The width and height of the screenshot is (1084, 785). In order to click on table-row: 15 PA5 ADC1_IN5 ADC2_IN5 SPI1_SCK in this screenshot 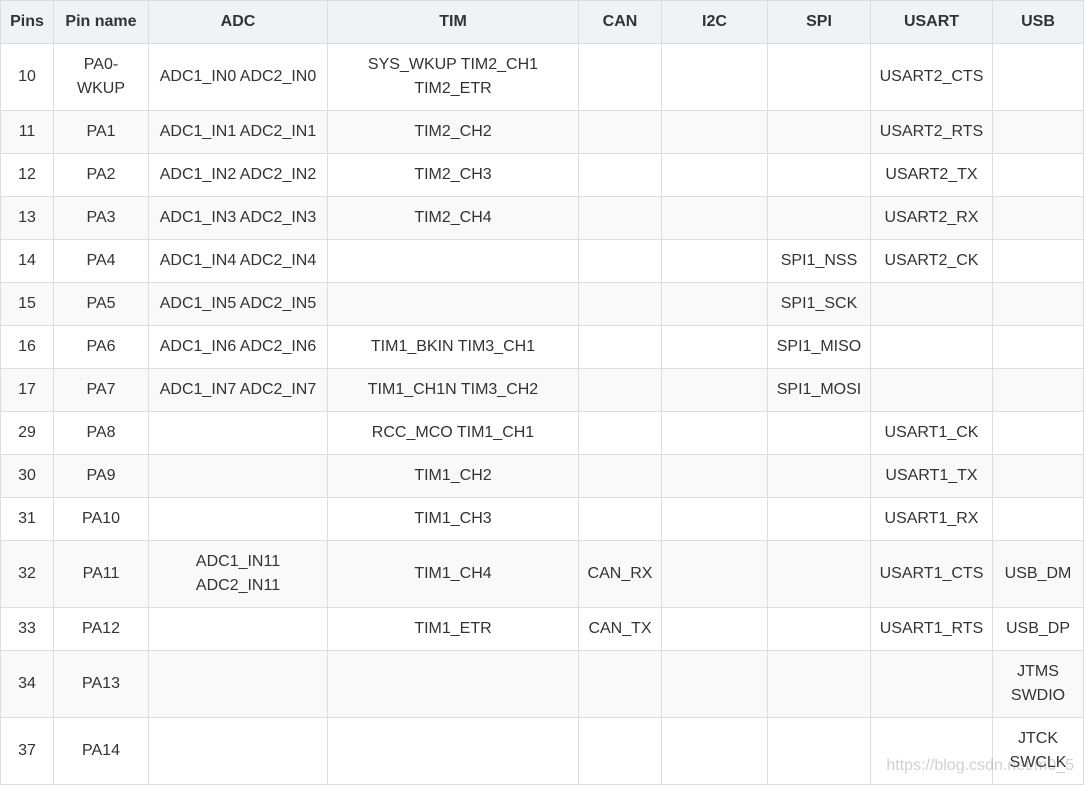, I will do `click(542, 304)`.